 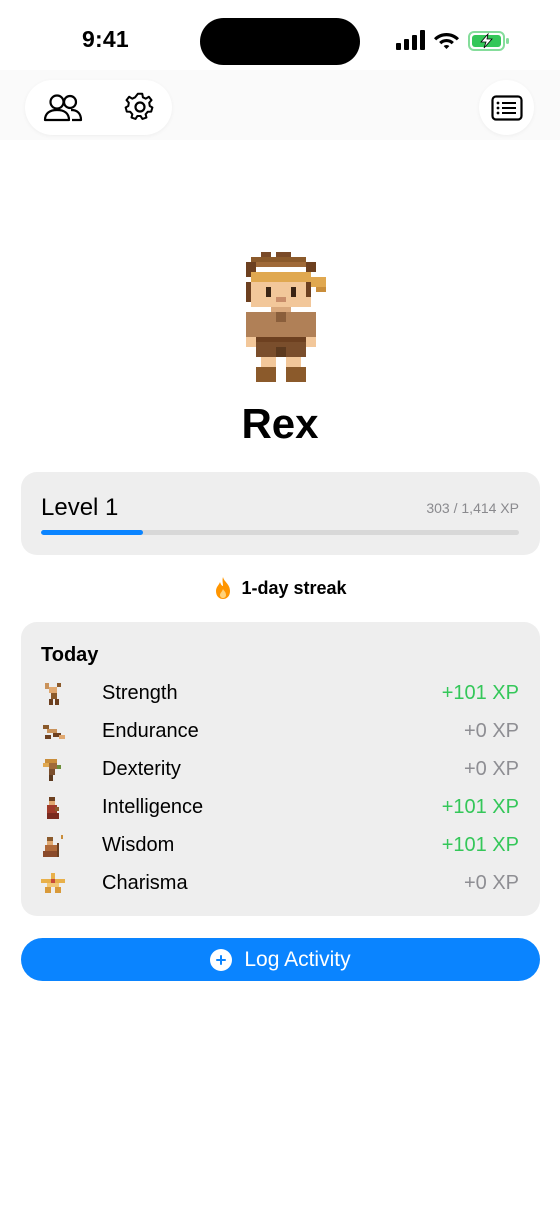 What do you see at coordinates (280, 883) in the screenshot?
I see `stat-row-charisma: Charisma +0 XP` at bounding box center [280, 883].